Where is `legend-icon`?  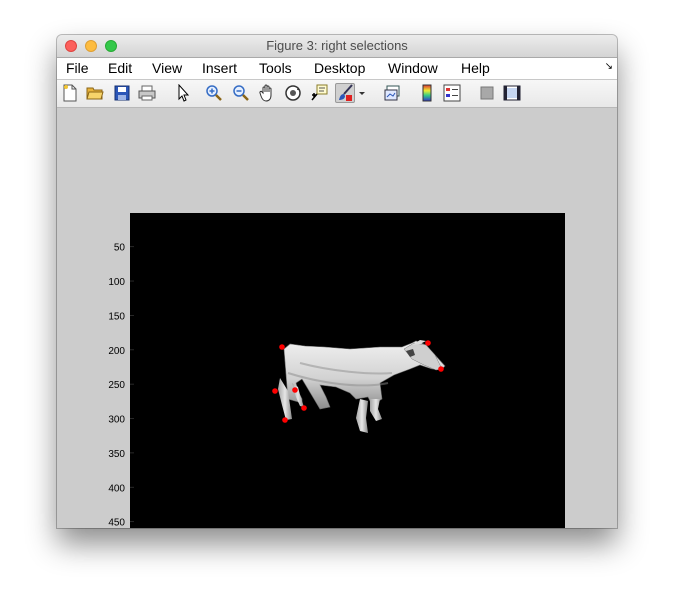
legend-icon is located at coordinates (452, 93).